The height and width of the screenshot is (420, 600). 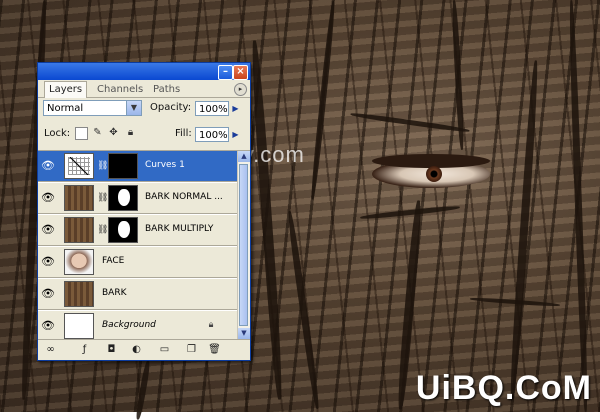 I want to click on tab-channels: Channels, so click(x=120, y=89).